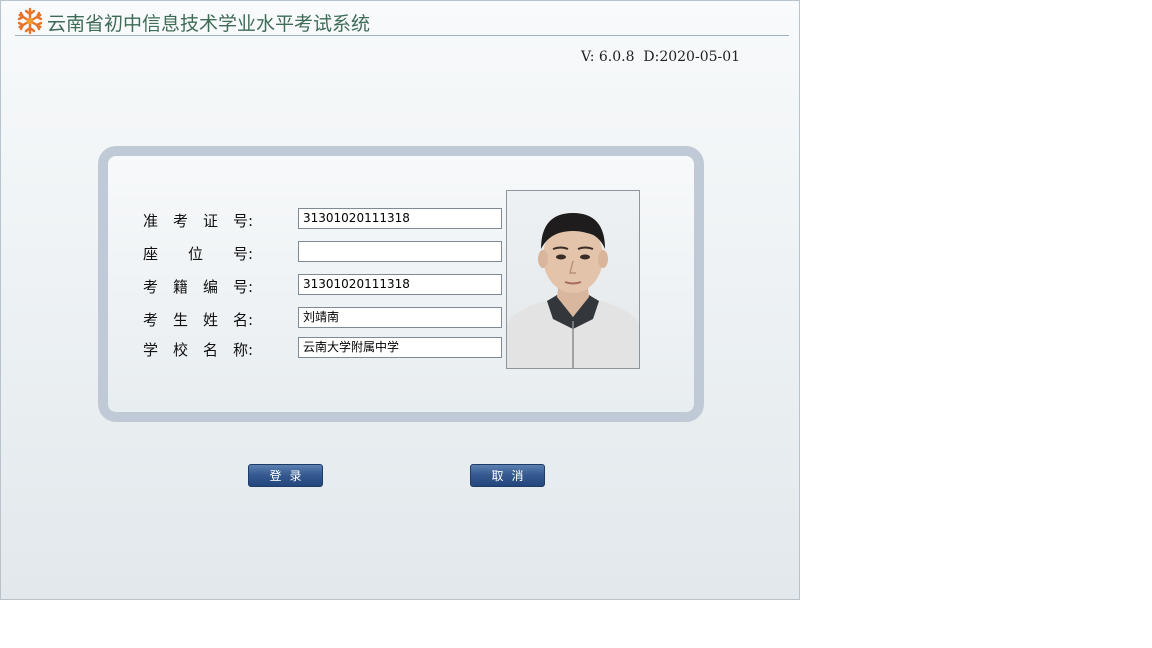  Describe the element at coordinates (400, 347) in the screenshot. I see `school-name-input: 云南大学附属中学` at that location.